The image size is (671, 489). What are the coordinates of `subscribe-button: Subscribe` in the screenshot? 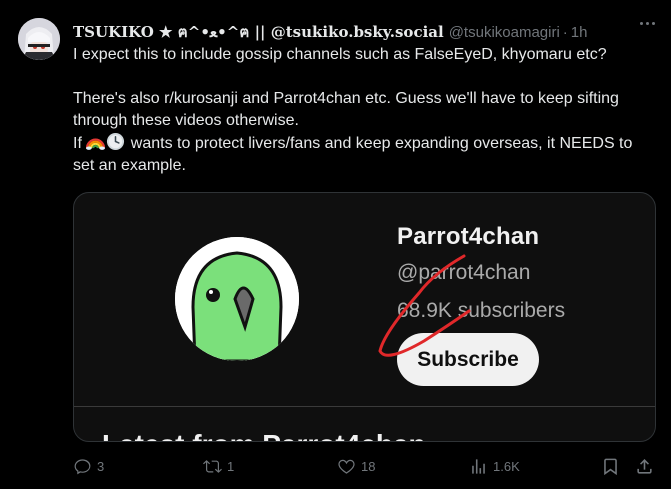 It's located at (468, 359).